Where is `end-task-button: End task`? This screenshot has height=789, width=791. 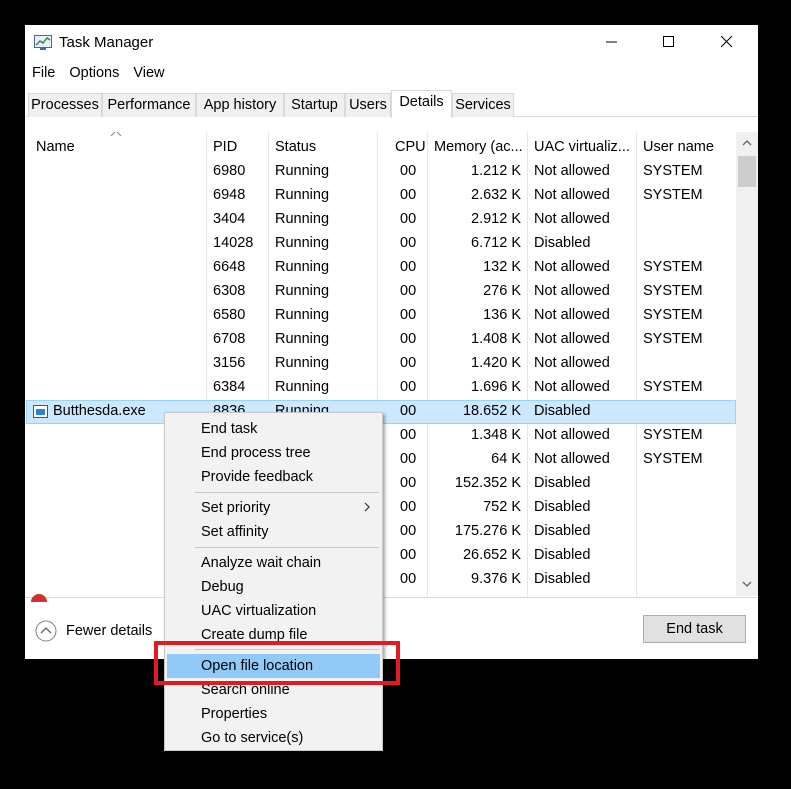 end-task-button: End task is located at coordinates (694, 629).